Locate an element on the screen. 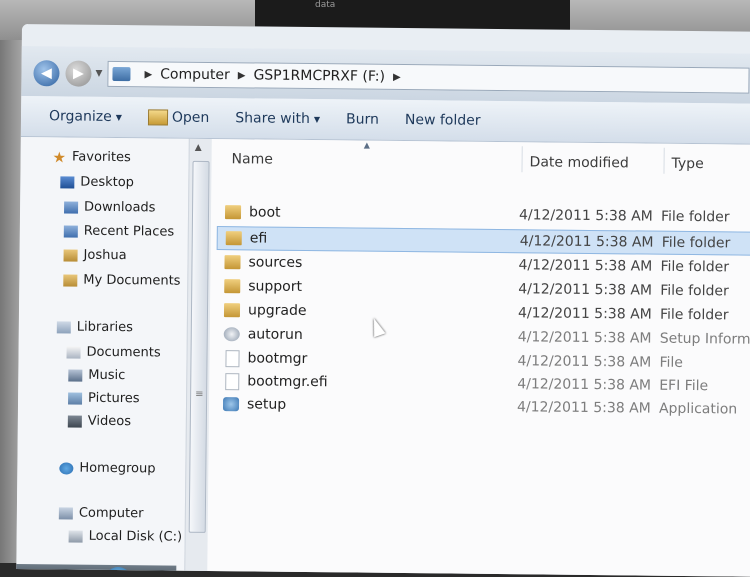  share-with-label: Share with is located at coordinates (272, 119).